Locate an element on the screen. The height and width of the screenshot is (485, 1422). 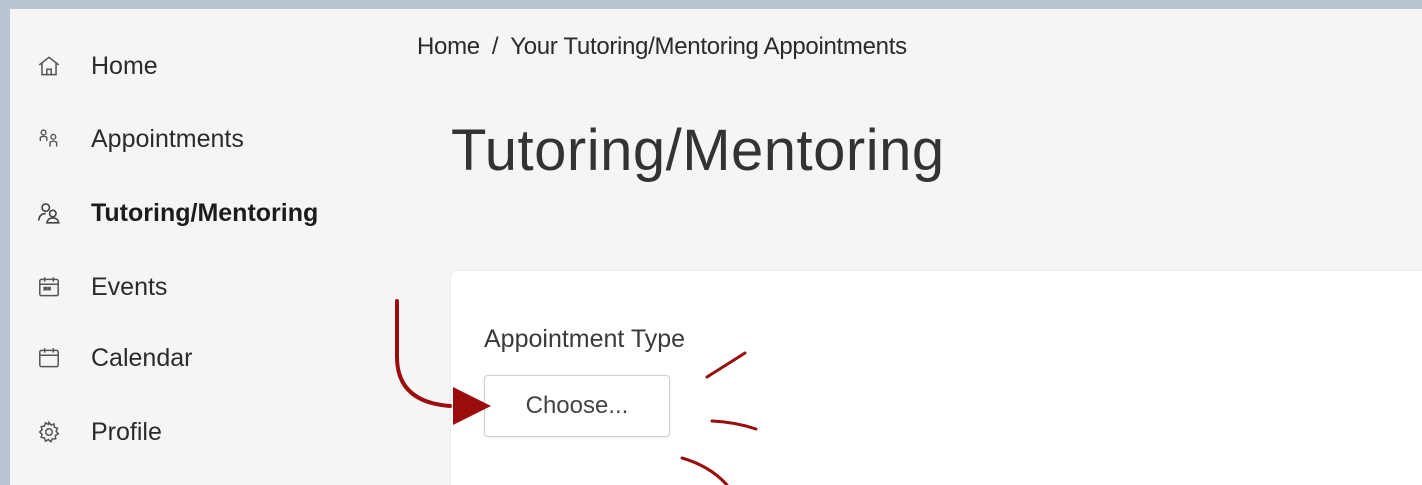
sidebar-item-label: Appointments is located at coordinates (167, 138).